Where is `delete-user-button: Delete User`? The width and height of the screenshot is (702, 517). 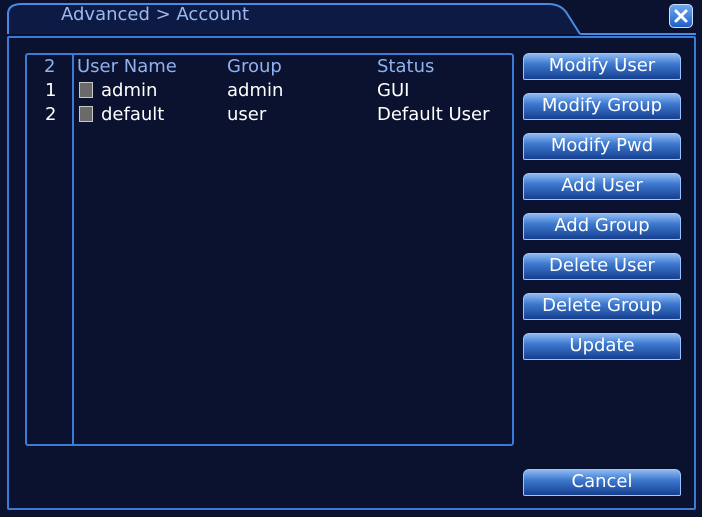
delete-user-button: Delete User is located at coordinates (602, 266).